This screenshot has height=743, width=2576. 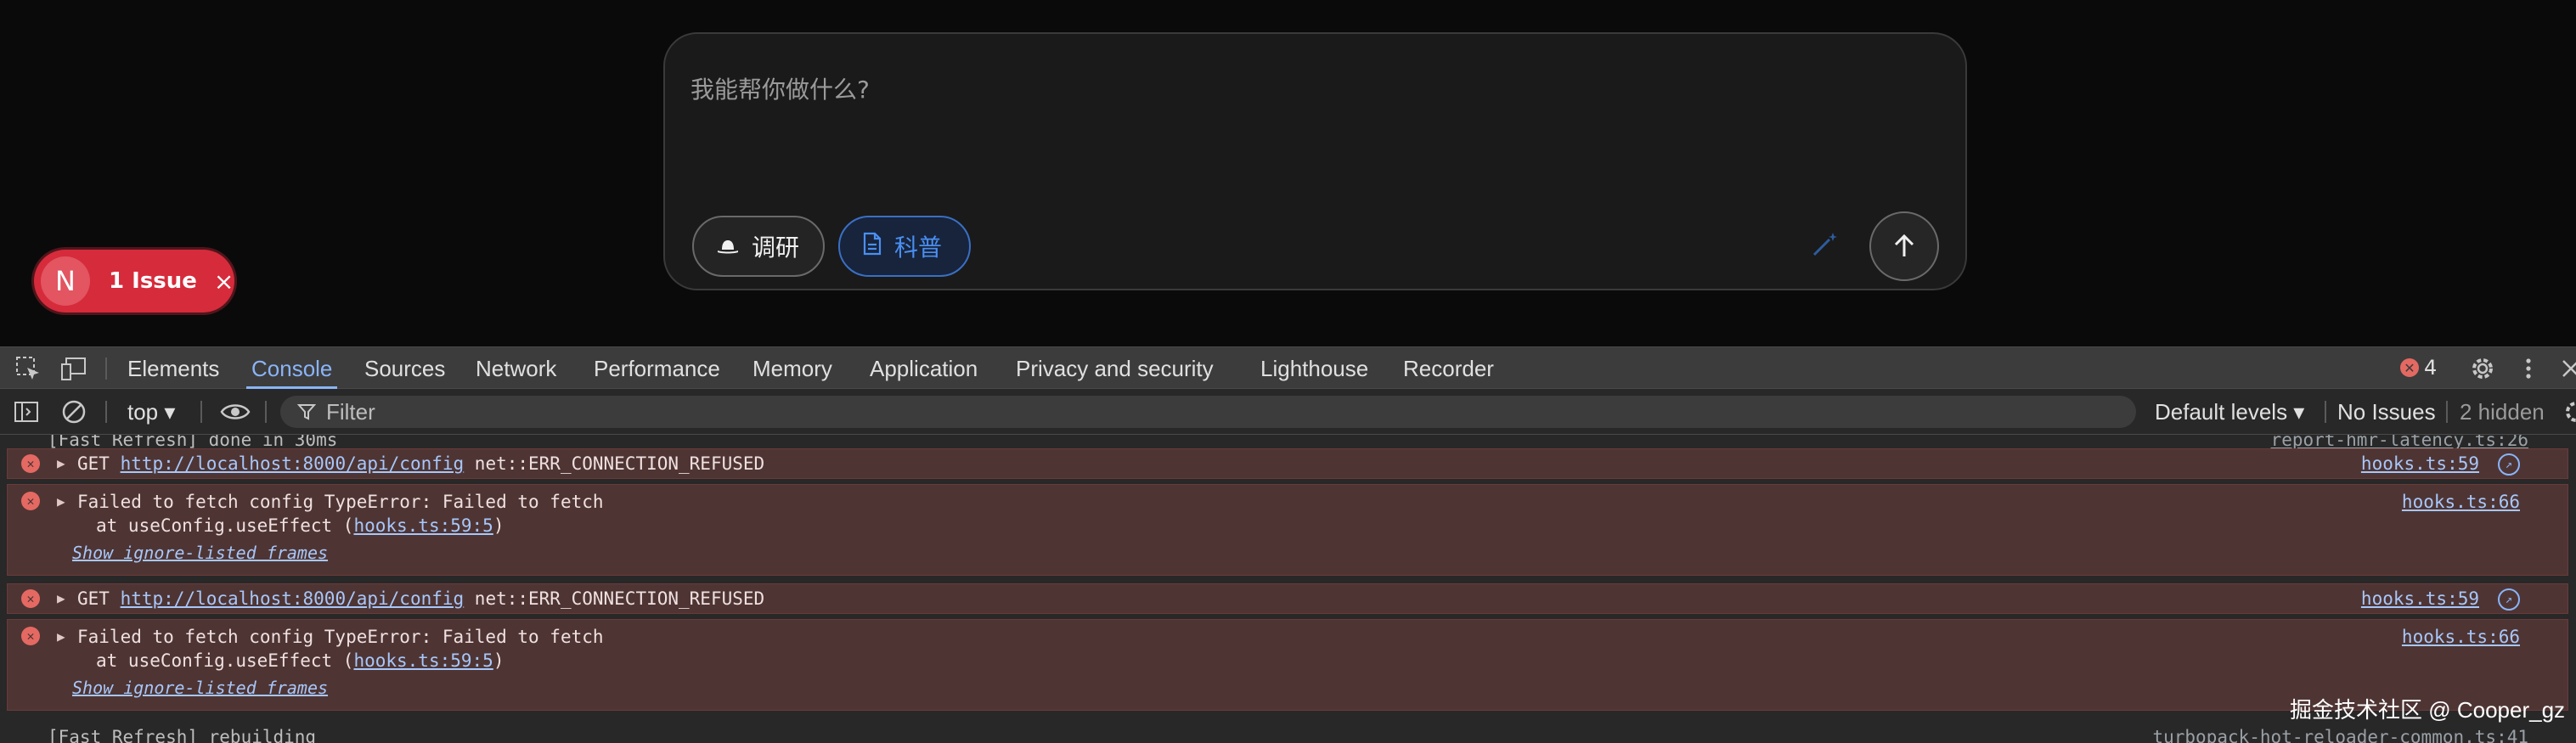 What do you see at coordinates (306, 412) in the screenshot?
I see `filter-icon` at bounding box center [306, 412].